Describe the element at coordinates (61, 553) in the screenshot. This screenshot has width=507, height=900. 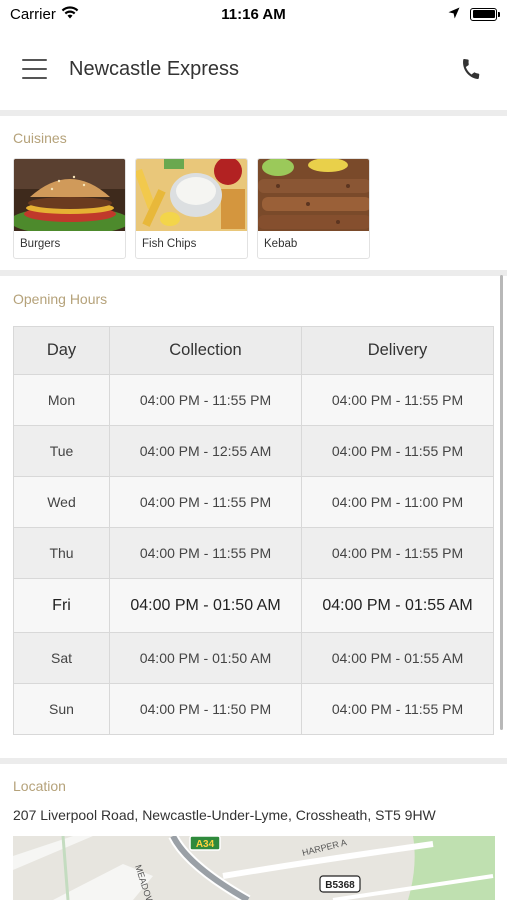
I see `day-cell: Thu` at that location.